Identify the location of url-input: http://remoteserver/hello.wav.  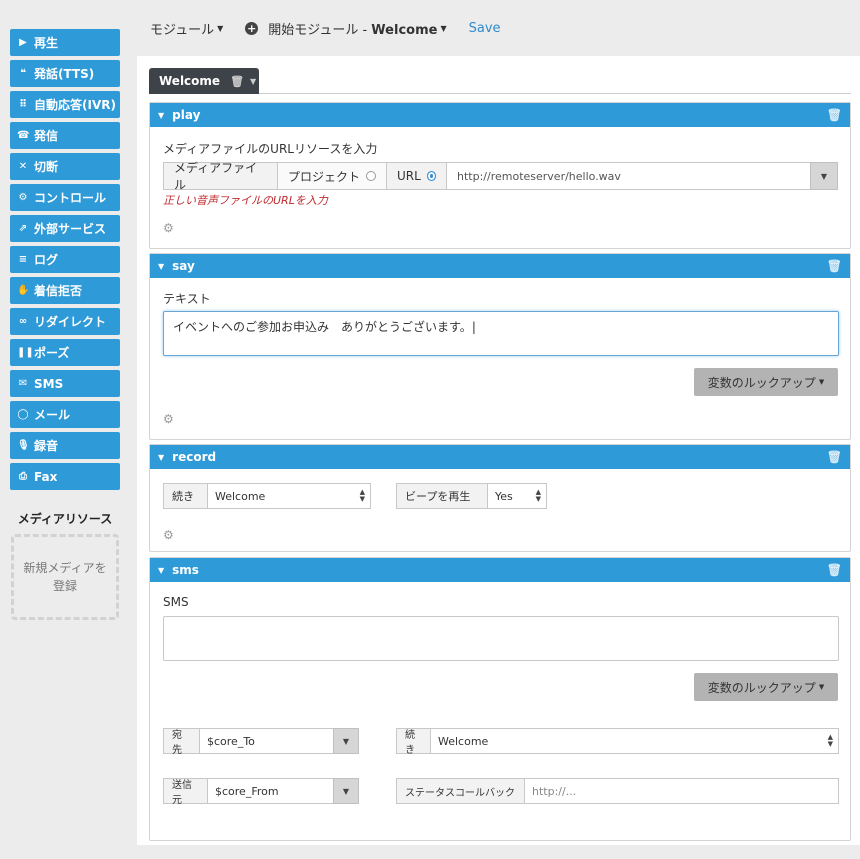
(628, 176).